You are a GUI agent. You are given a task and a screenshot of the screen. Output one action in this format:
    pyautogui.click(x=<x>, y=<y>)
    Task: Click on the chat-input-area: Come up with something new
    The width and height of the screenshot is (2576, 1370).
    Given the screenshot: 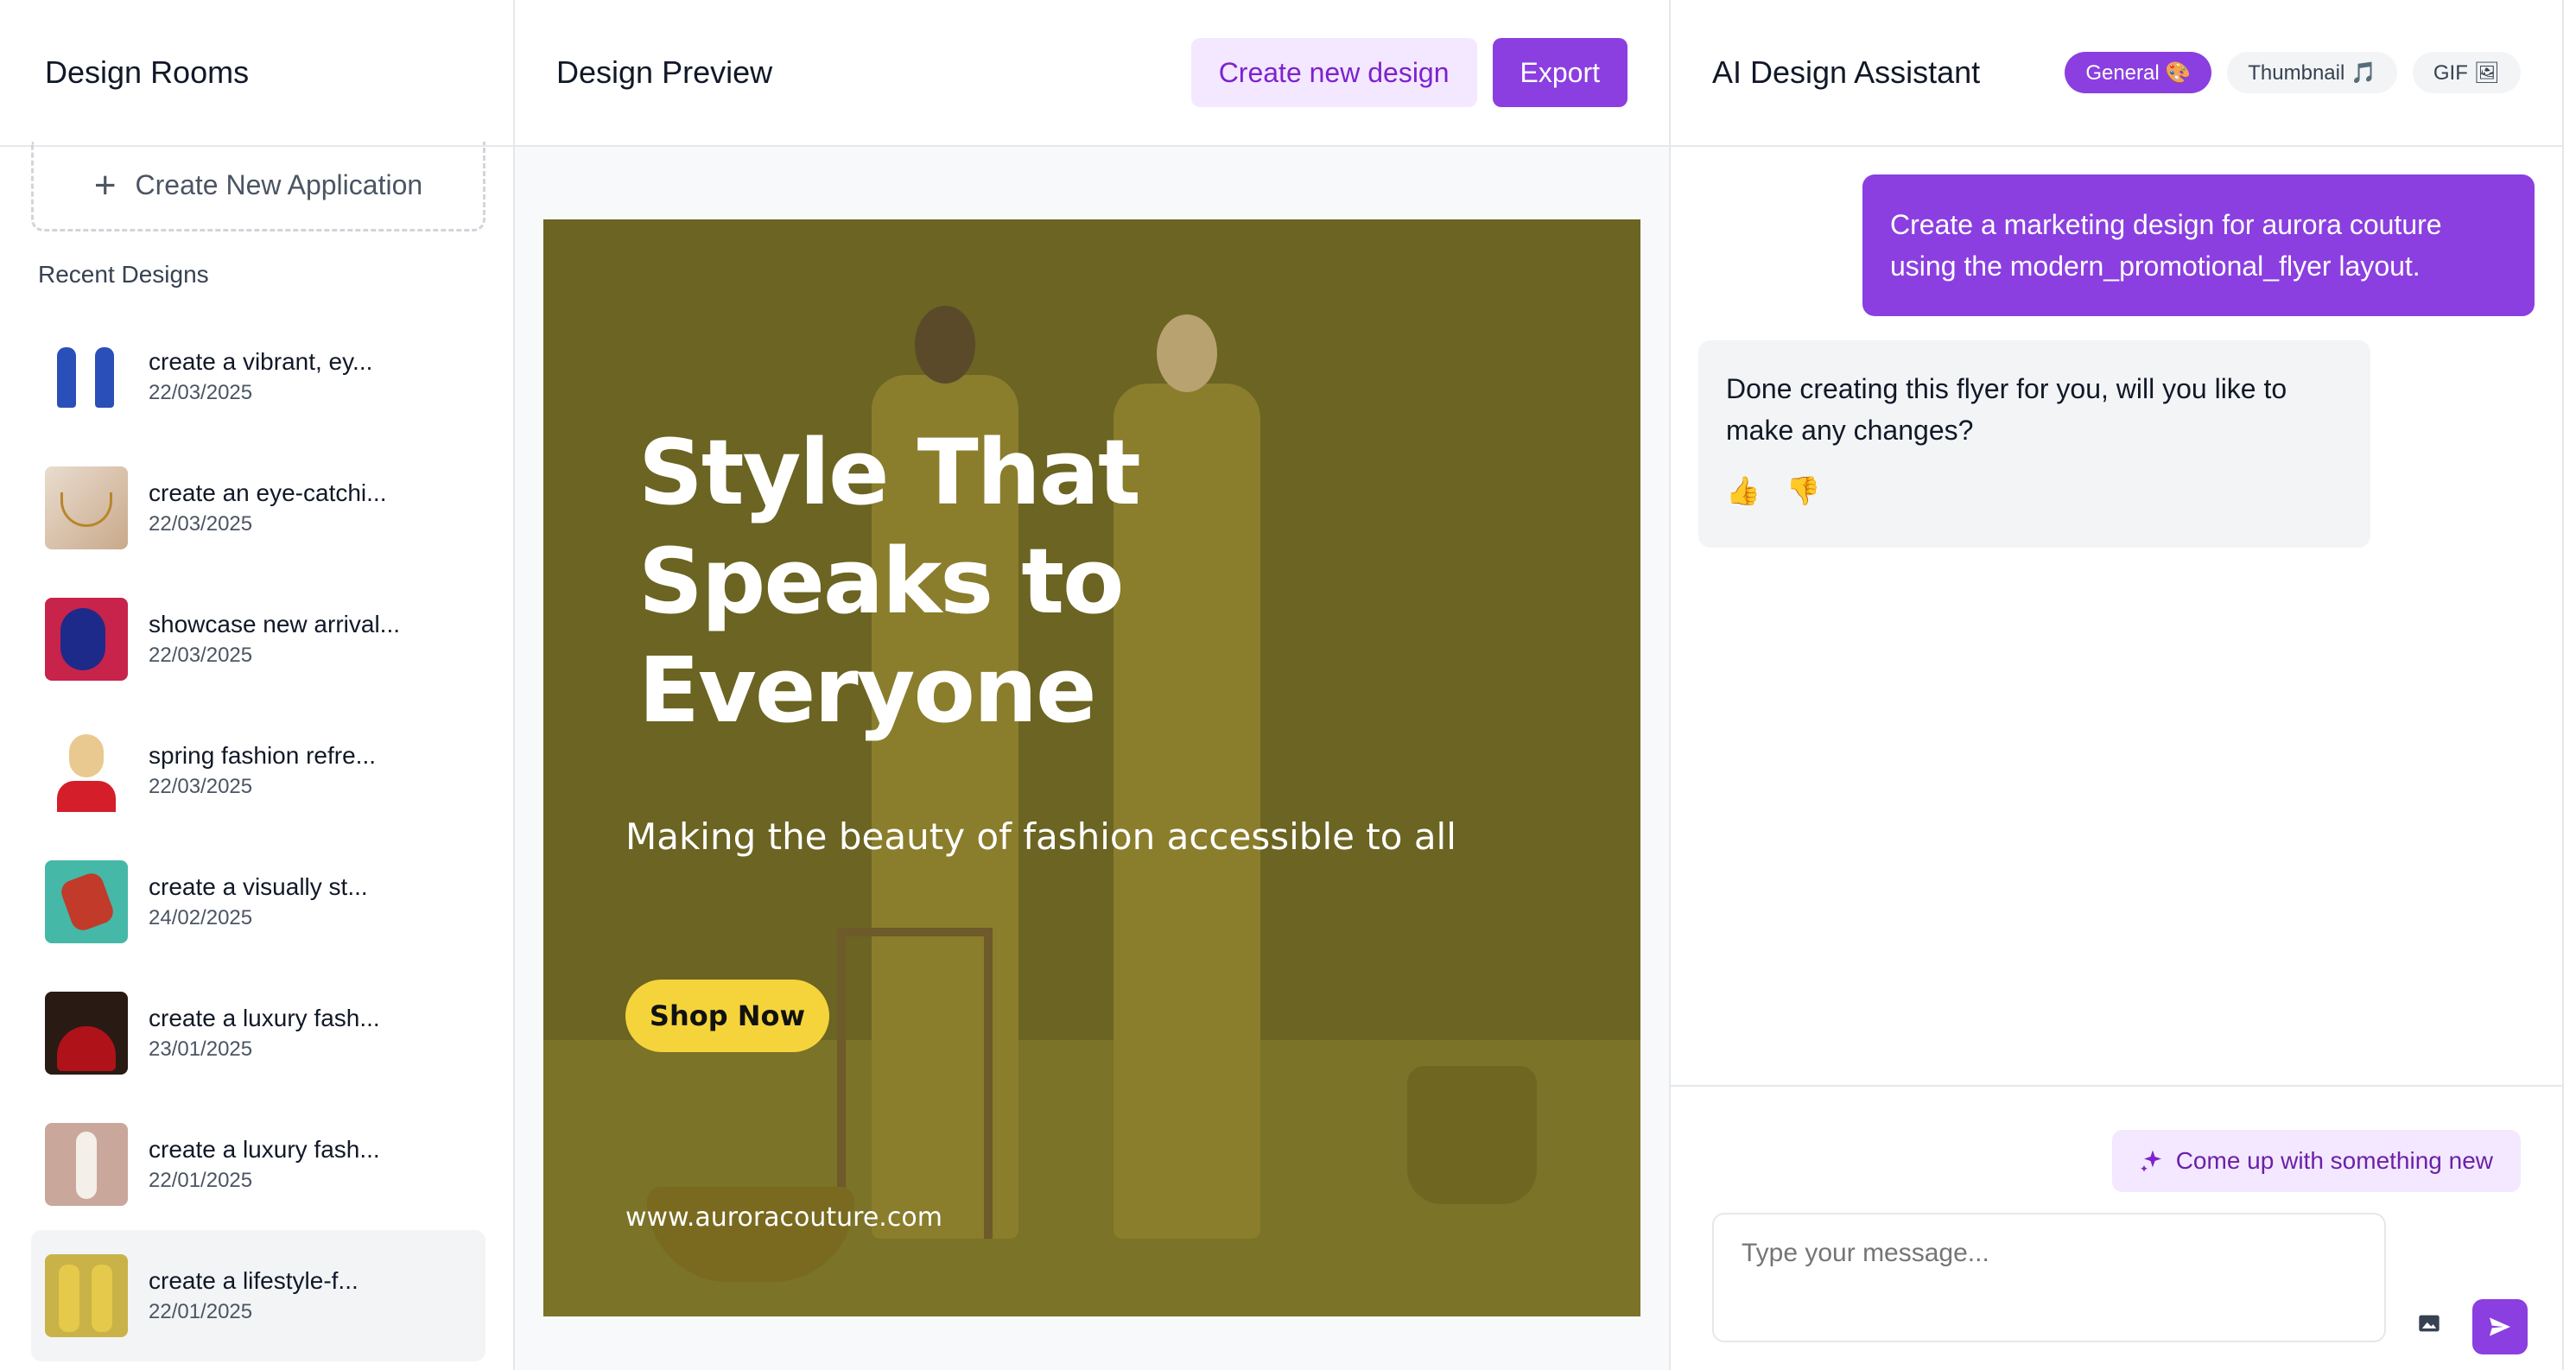 What is the action you would take?
    pyautogui.click(x=2116, y=1227)
    